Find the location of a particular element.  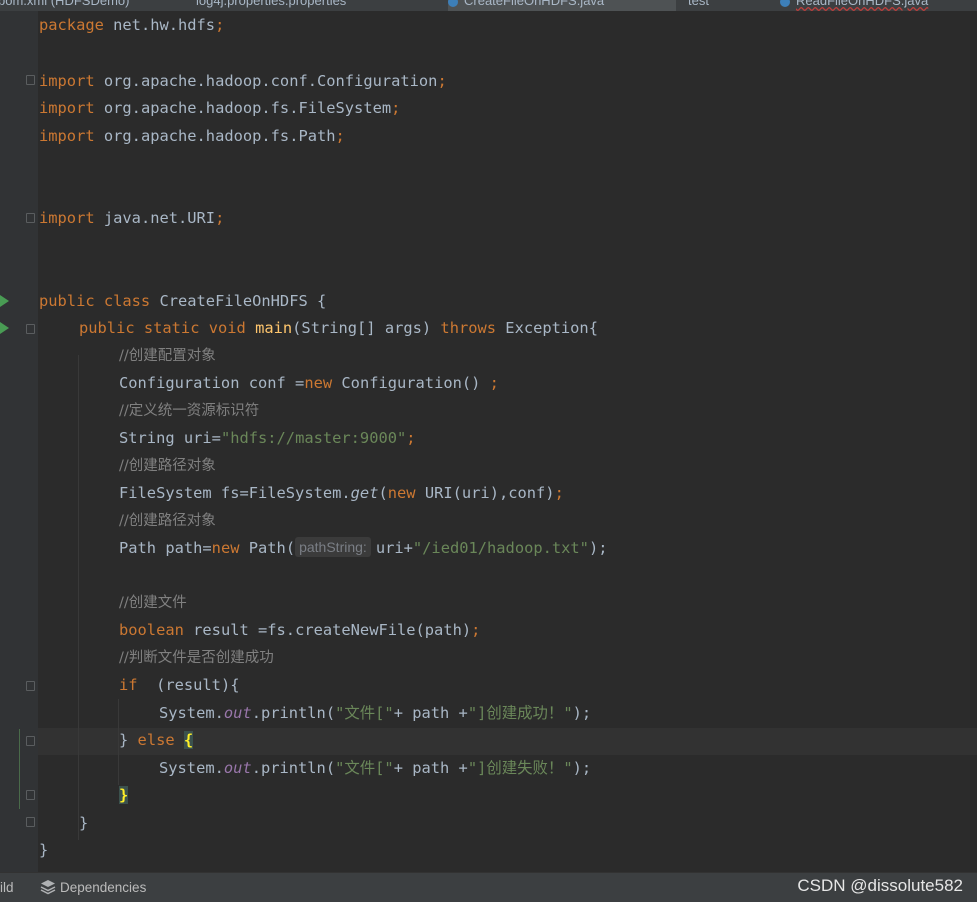

tool-window-bar: ild Dependencies CSDN @dissolute582 is located at coordinates (488, 887).